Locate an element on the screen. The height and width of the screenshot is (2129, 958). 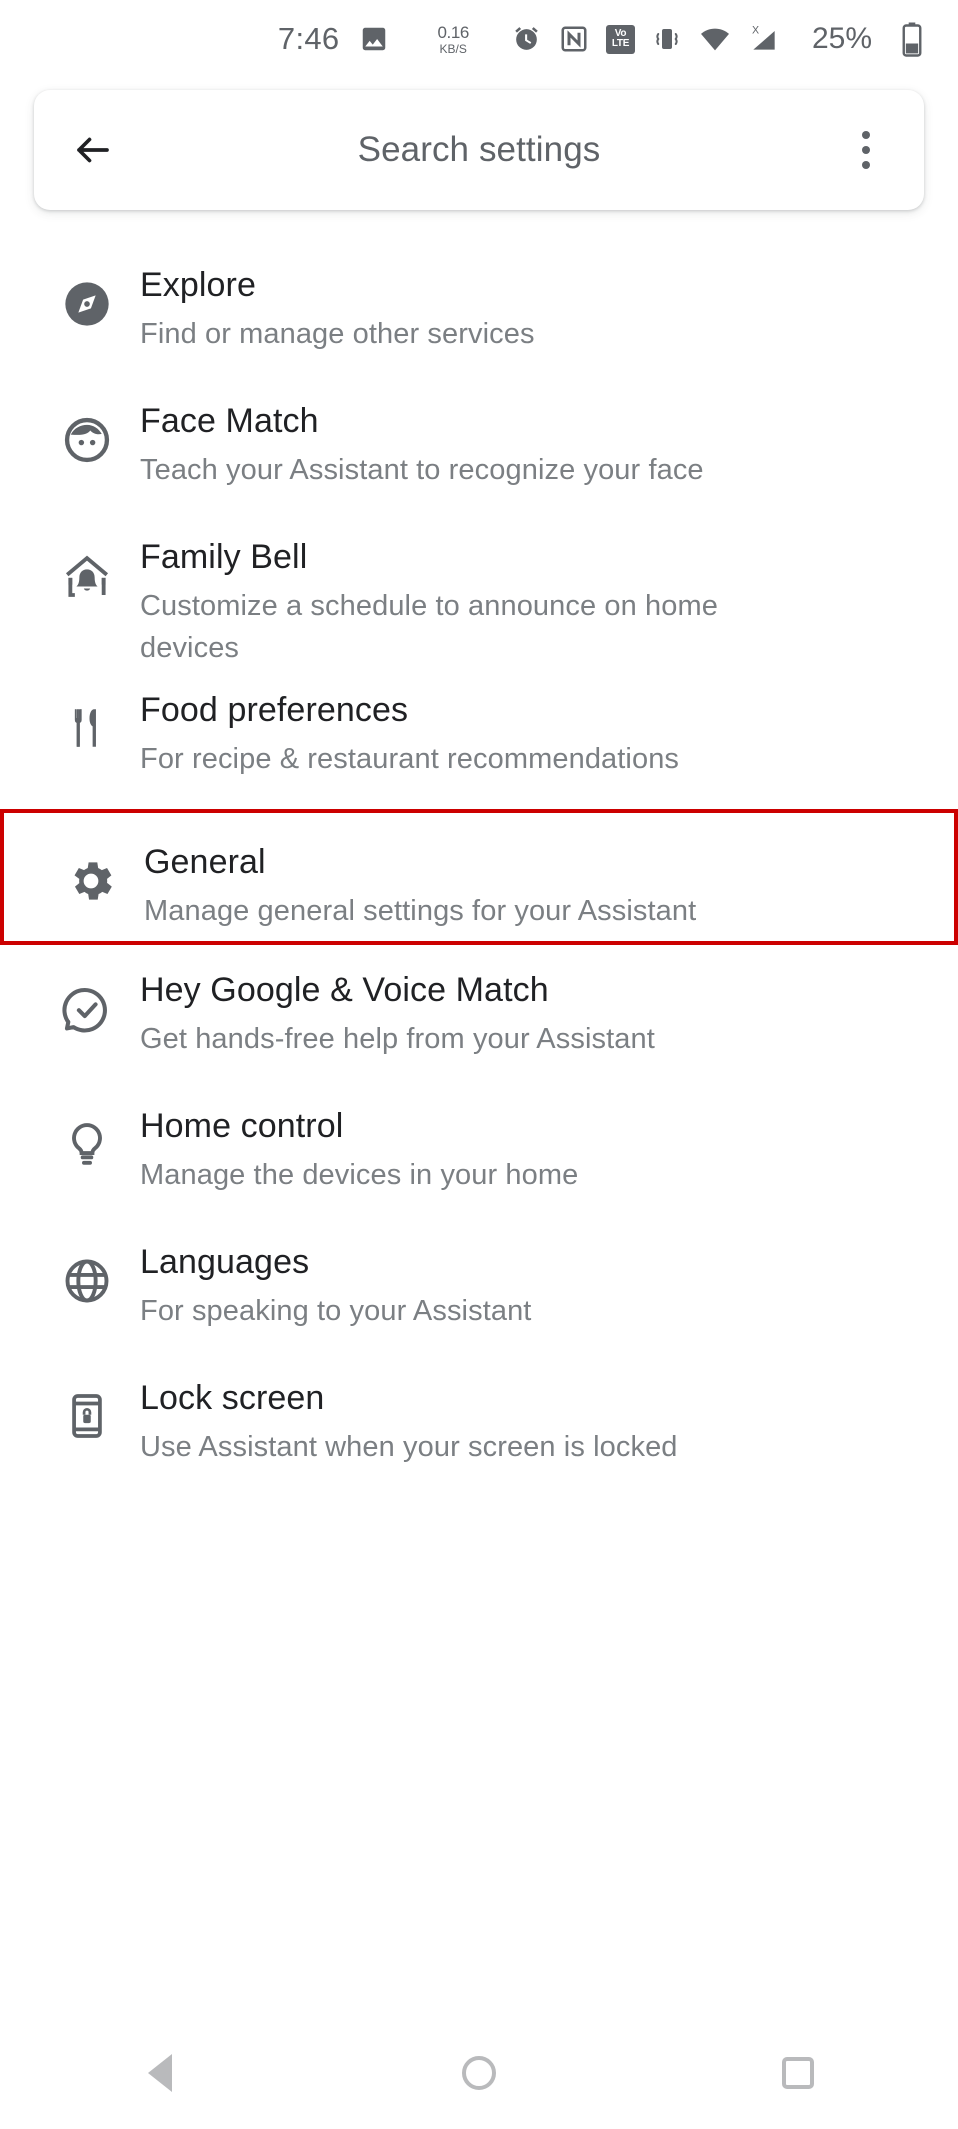
page-title: Search settings is located at coordinates (479, 149).